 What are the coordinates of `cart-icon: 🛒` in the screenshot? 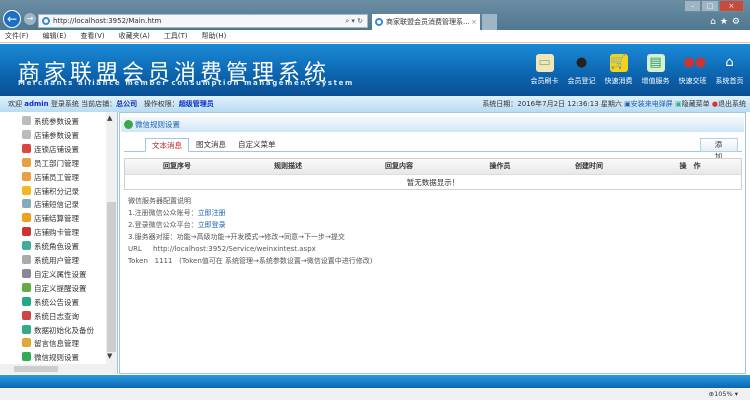 It's located at (618, 63).